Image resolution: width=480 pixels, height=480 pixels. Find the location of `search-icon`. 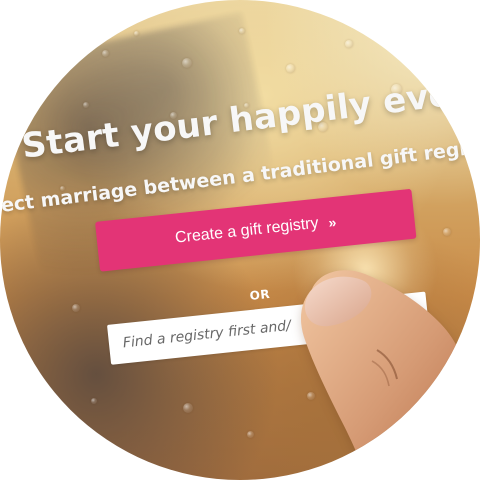

search-icon is located at coordinates (405, 313).